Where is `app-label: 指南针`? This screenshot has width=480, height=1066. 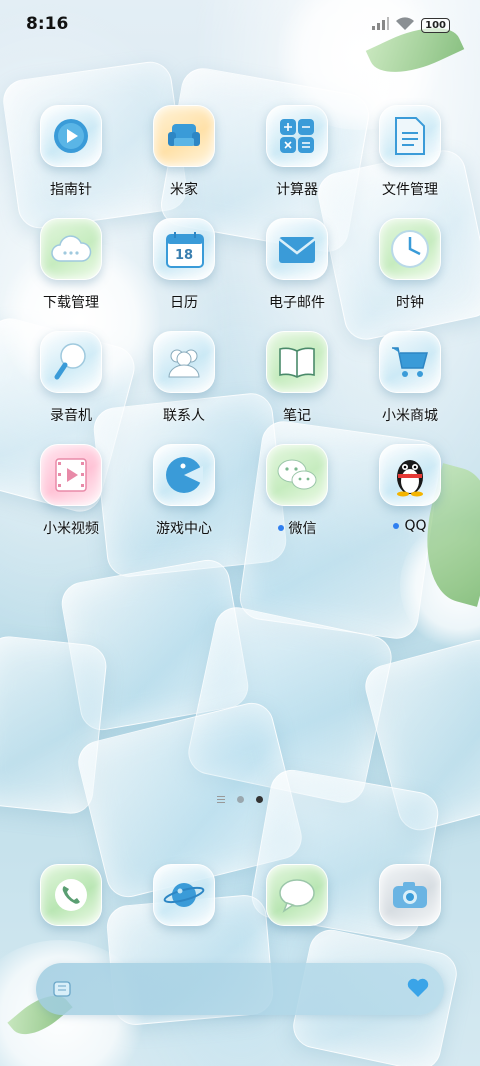 app-label: 指南针 is located at coordinates (71, 190).